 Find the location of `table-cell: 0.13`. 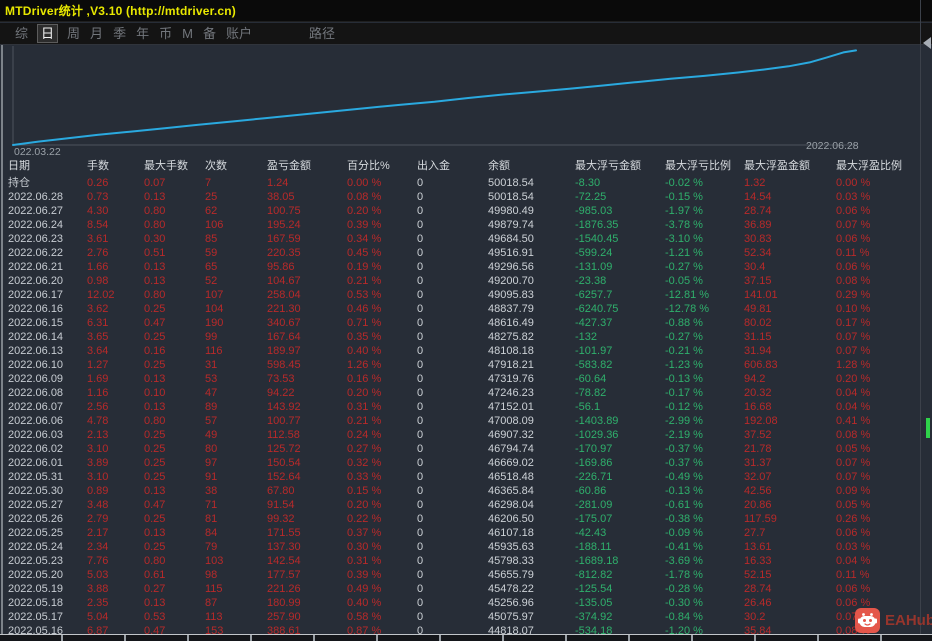

table-cell: 0.13 is located at coordinates (155, 197).